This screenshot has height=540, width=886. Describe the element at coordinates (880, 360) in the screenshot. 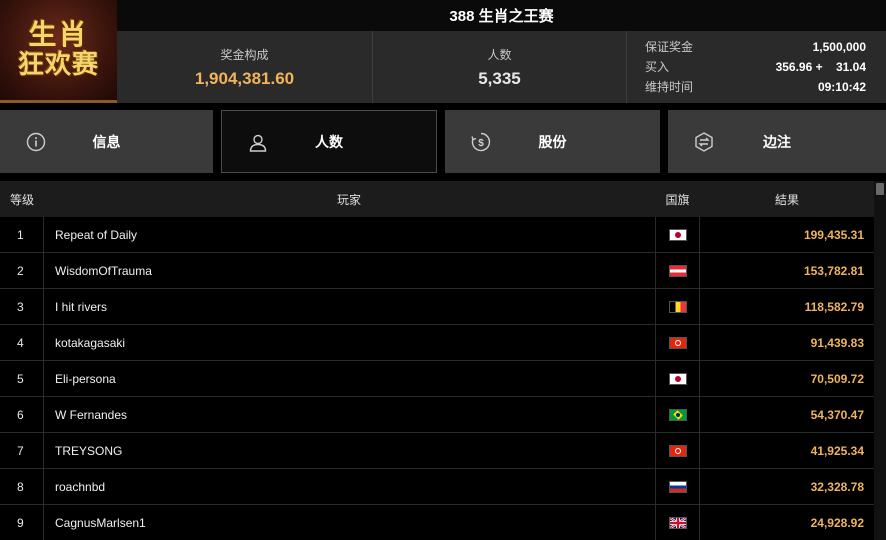

I see `table-scrollbar` at that location.